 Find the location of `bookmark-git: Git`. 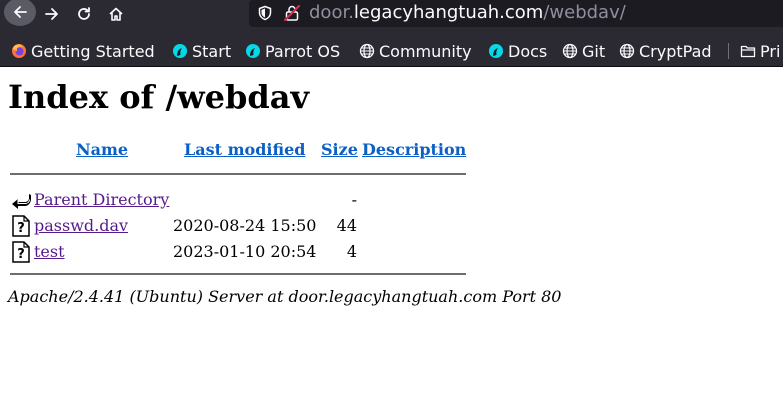

bookmark-git: Git is located at coordinates (583, 51).